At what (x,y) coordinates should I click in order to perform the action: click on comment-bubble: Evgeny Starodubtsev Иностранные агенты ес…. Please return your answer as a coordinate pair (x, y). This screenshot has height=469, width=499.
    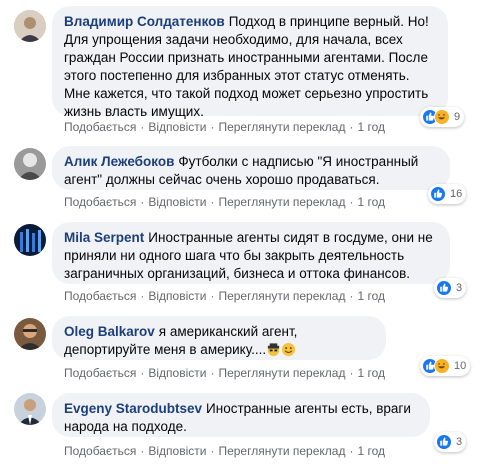
    Looking at the image, I should click on (241, 415).